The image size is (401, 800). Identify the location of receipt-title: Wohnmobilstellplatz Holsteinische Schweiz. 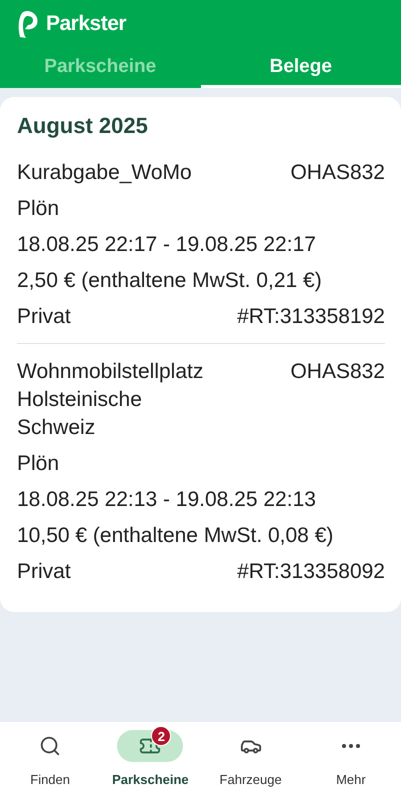
(110, 400).